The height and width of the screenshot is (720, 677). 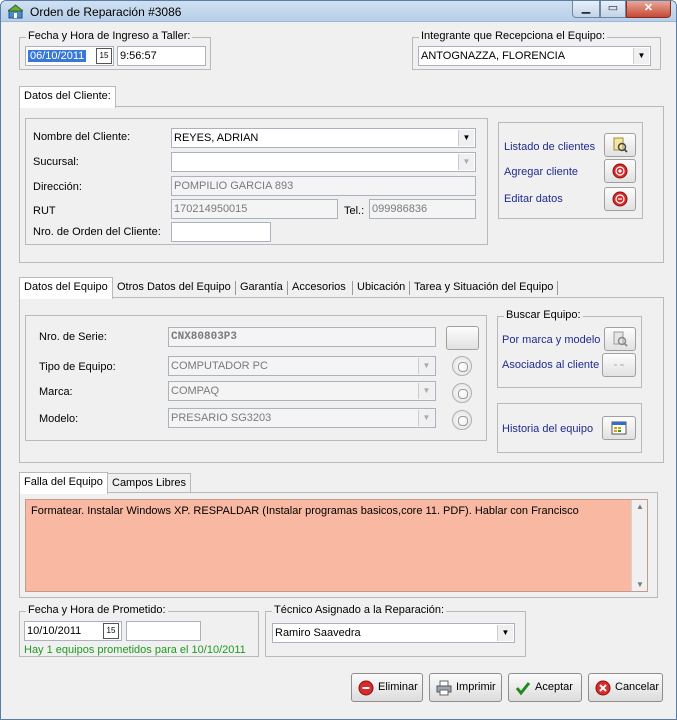 What do you see at coordinates (323, 138) in the screenshot?
I see `nombre-dropdown: REYES, ADRIAN ▼` at bounding box center [323, 138].